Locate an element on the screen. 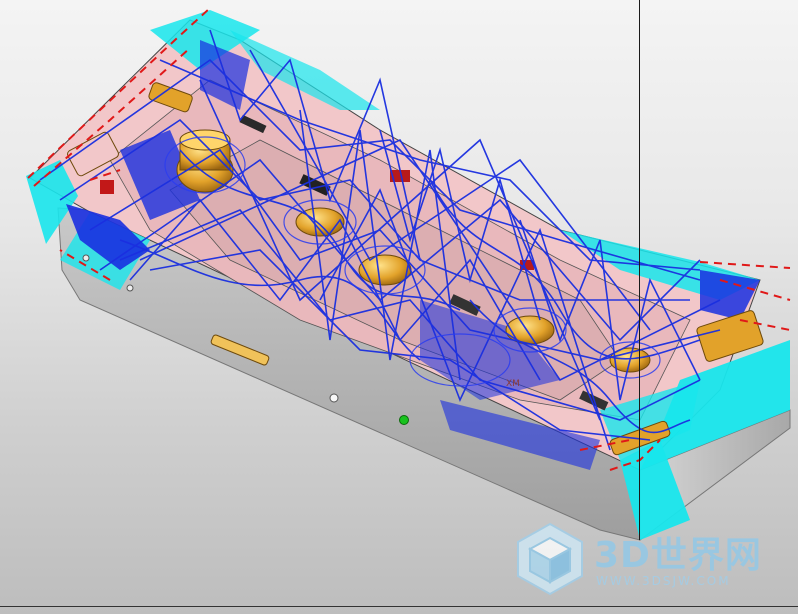 The image size is (798, 614). cube-logo-icon is located at coordinates (550, 559).